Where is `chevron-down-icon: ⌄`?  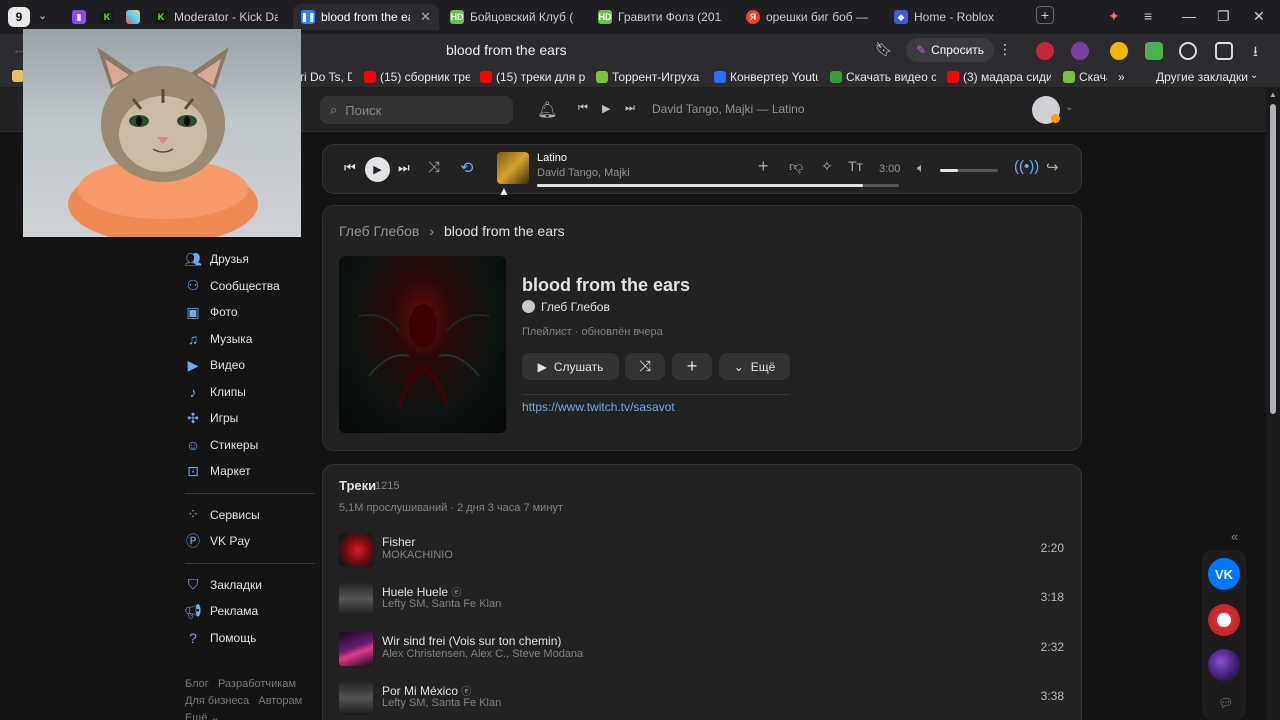
chevron-down-icon: ⌄ is located at coordinates (1254, 75).